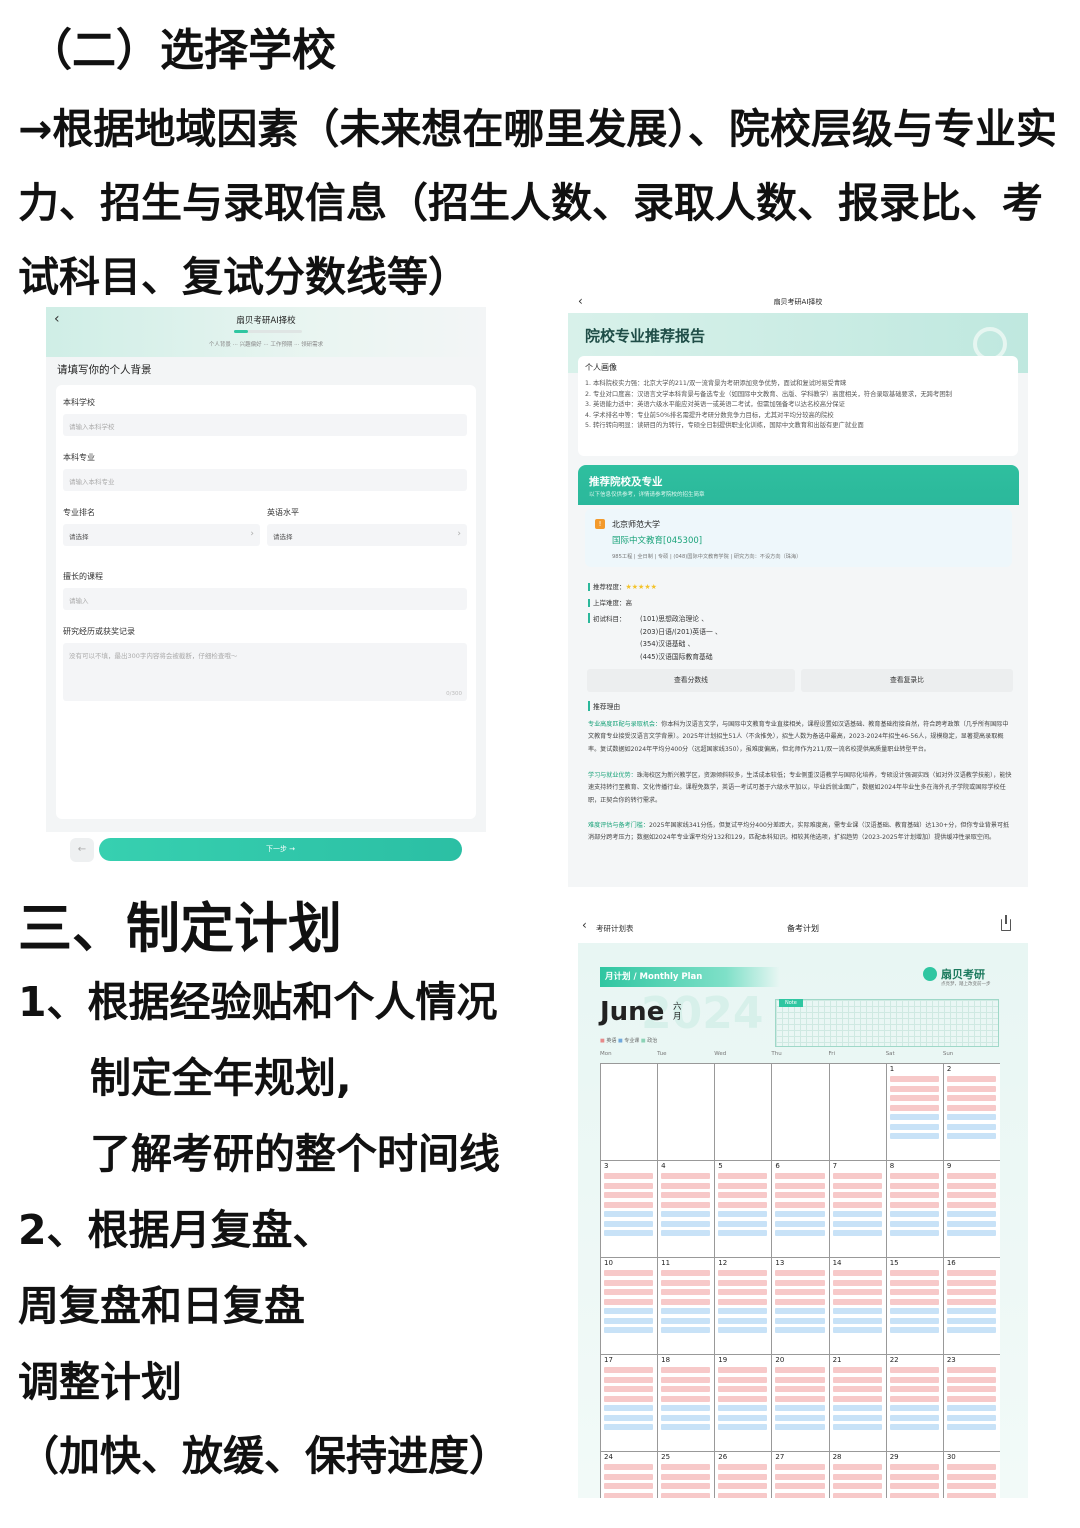  I want to click on share-icon, so click(1006, 923).